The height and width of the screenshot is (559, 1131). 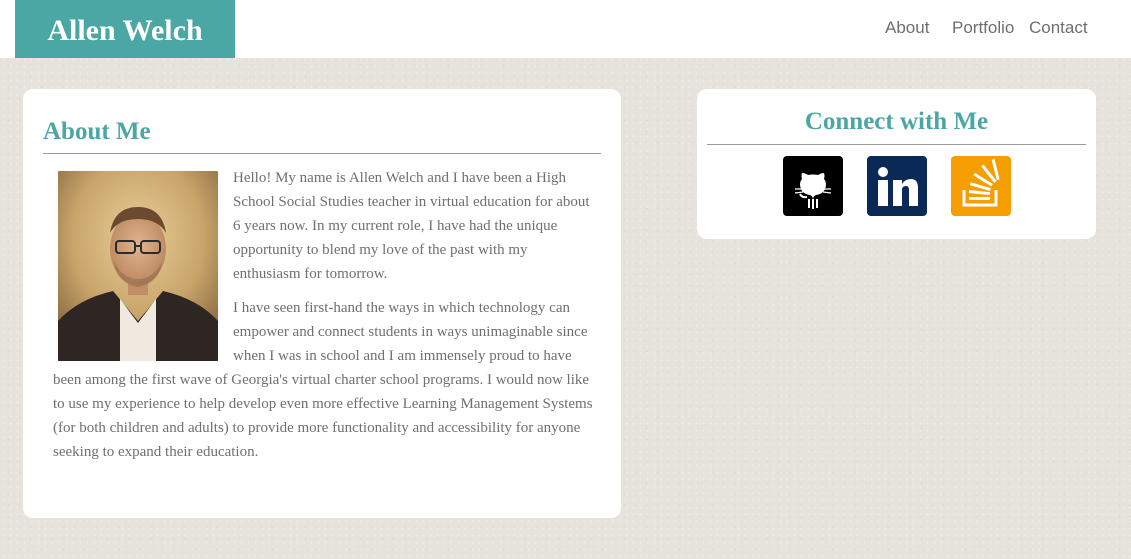 What do you see at coordinates (983, 28) in the screenshot?
I see `nav-link-portfolio: Portfolio` at bounding box center [983, 28].